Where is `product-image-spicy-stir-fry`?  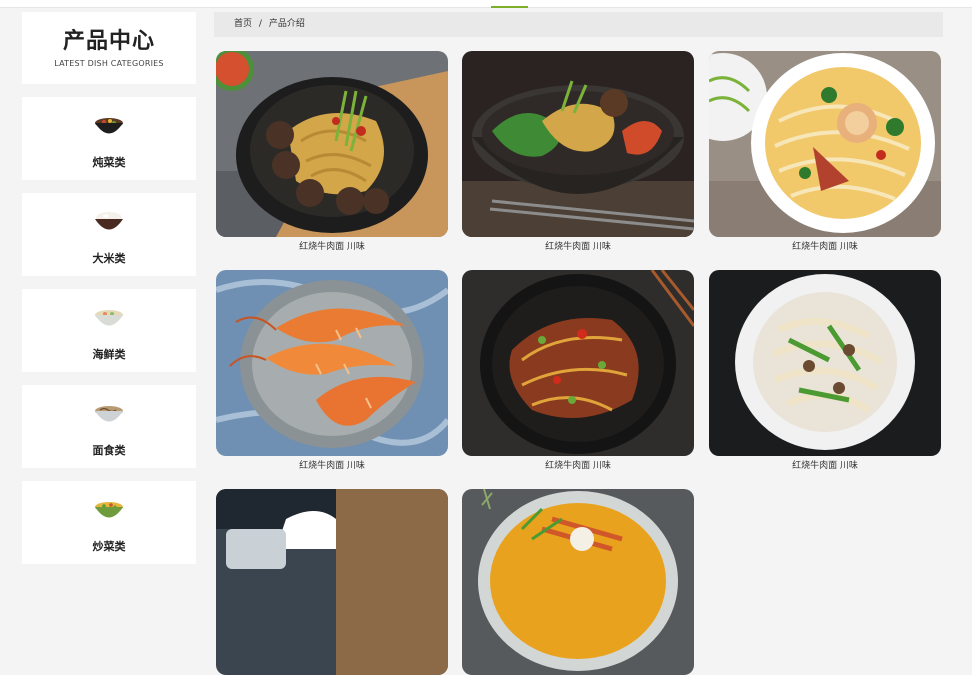
product-image-spicy-stir-fry is located at coordinates (578, 363).